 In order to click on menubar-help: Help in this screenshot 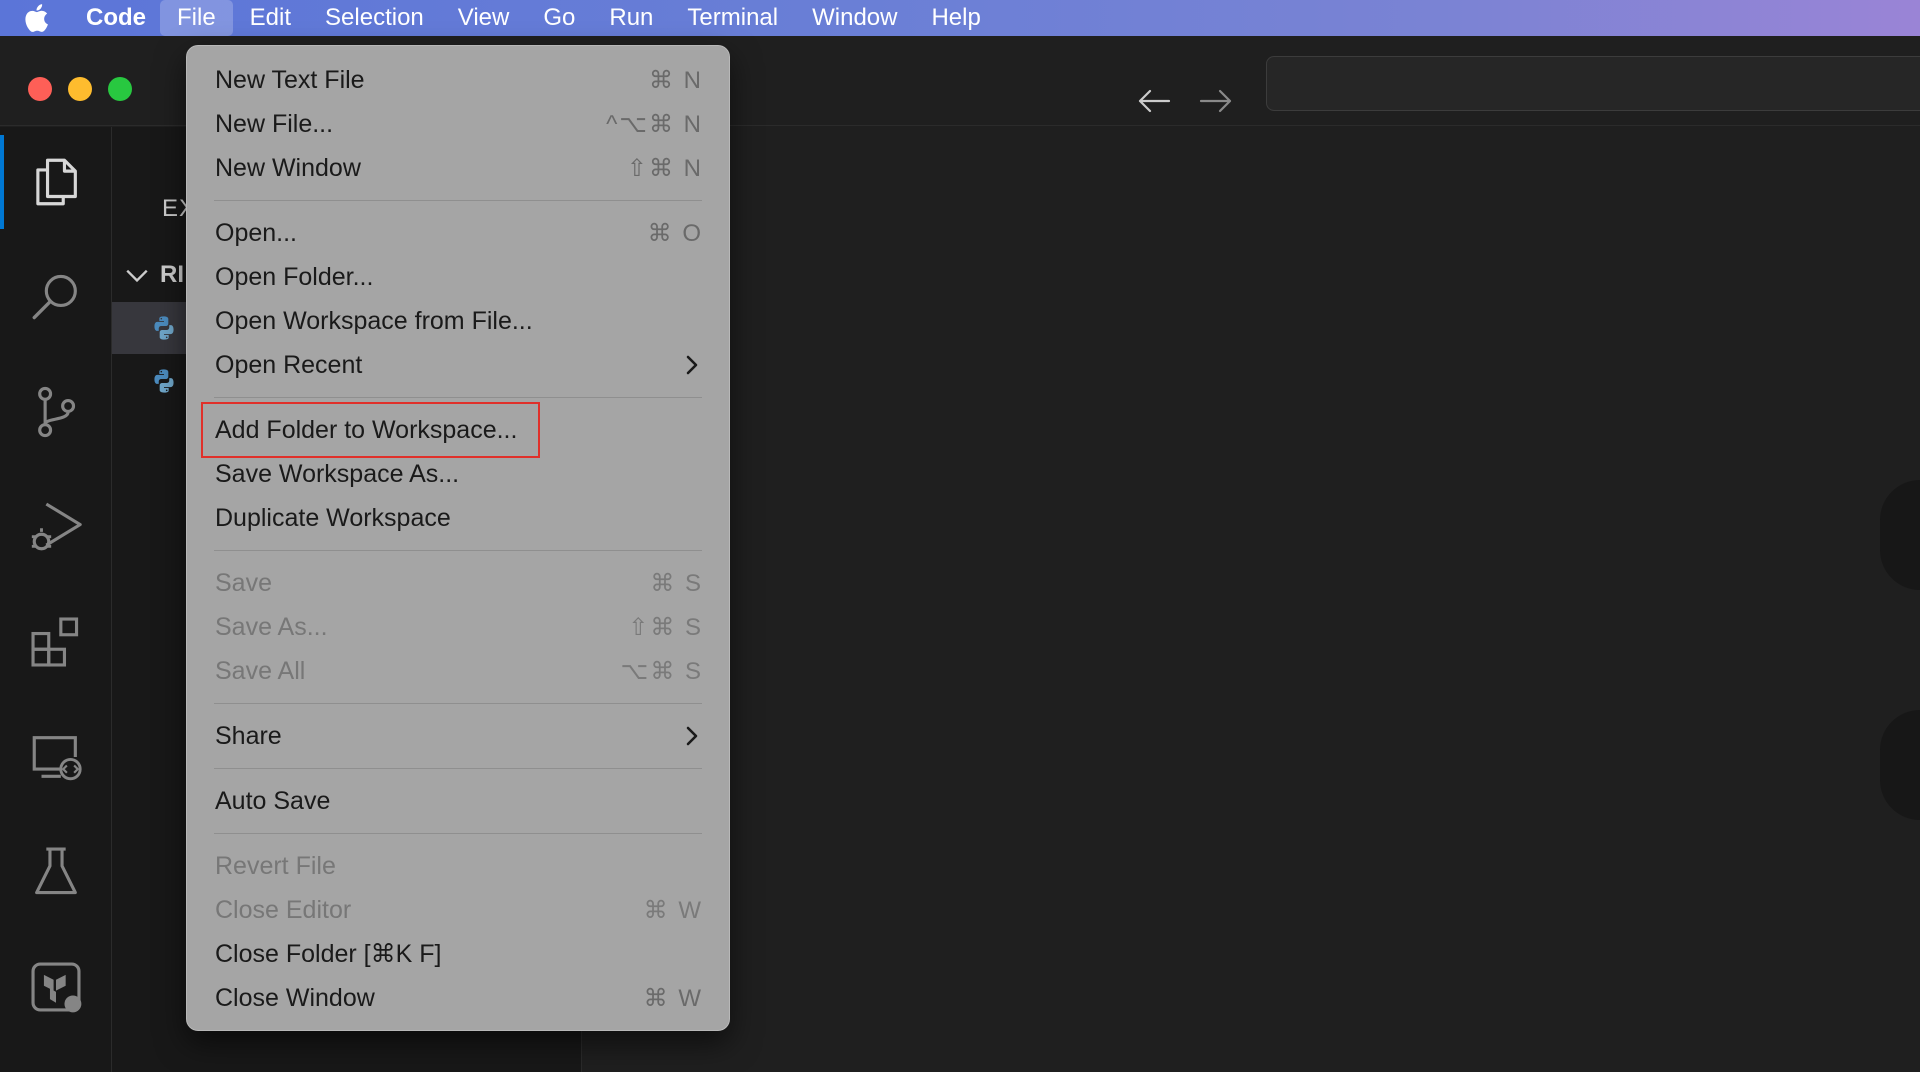, I will do `click(955, 18)`.